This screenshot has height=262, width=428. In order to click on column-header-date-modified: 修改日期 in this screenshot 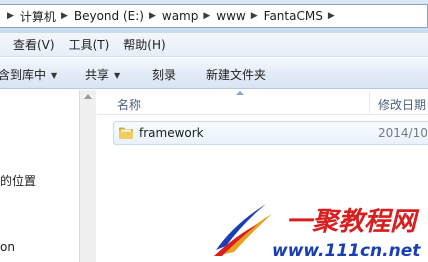, I will do `click(402, 104)`.